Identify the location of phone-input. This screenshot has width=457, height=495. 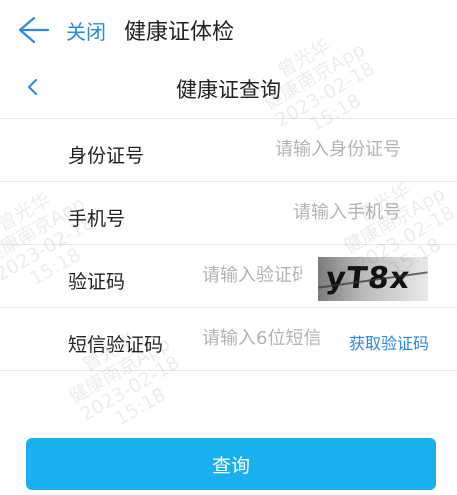
(301, 212).